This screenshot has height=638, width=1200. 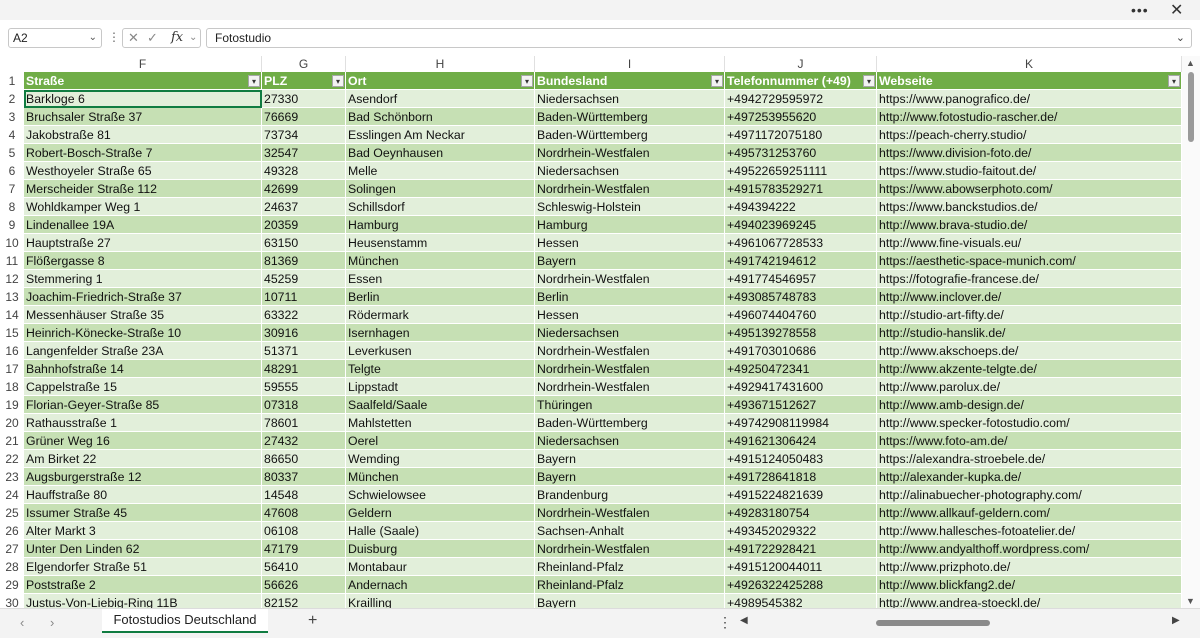 I want to click on row-number: 5, so click(x=12, y=153).